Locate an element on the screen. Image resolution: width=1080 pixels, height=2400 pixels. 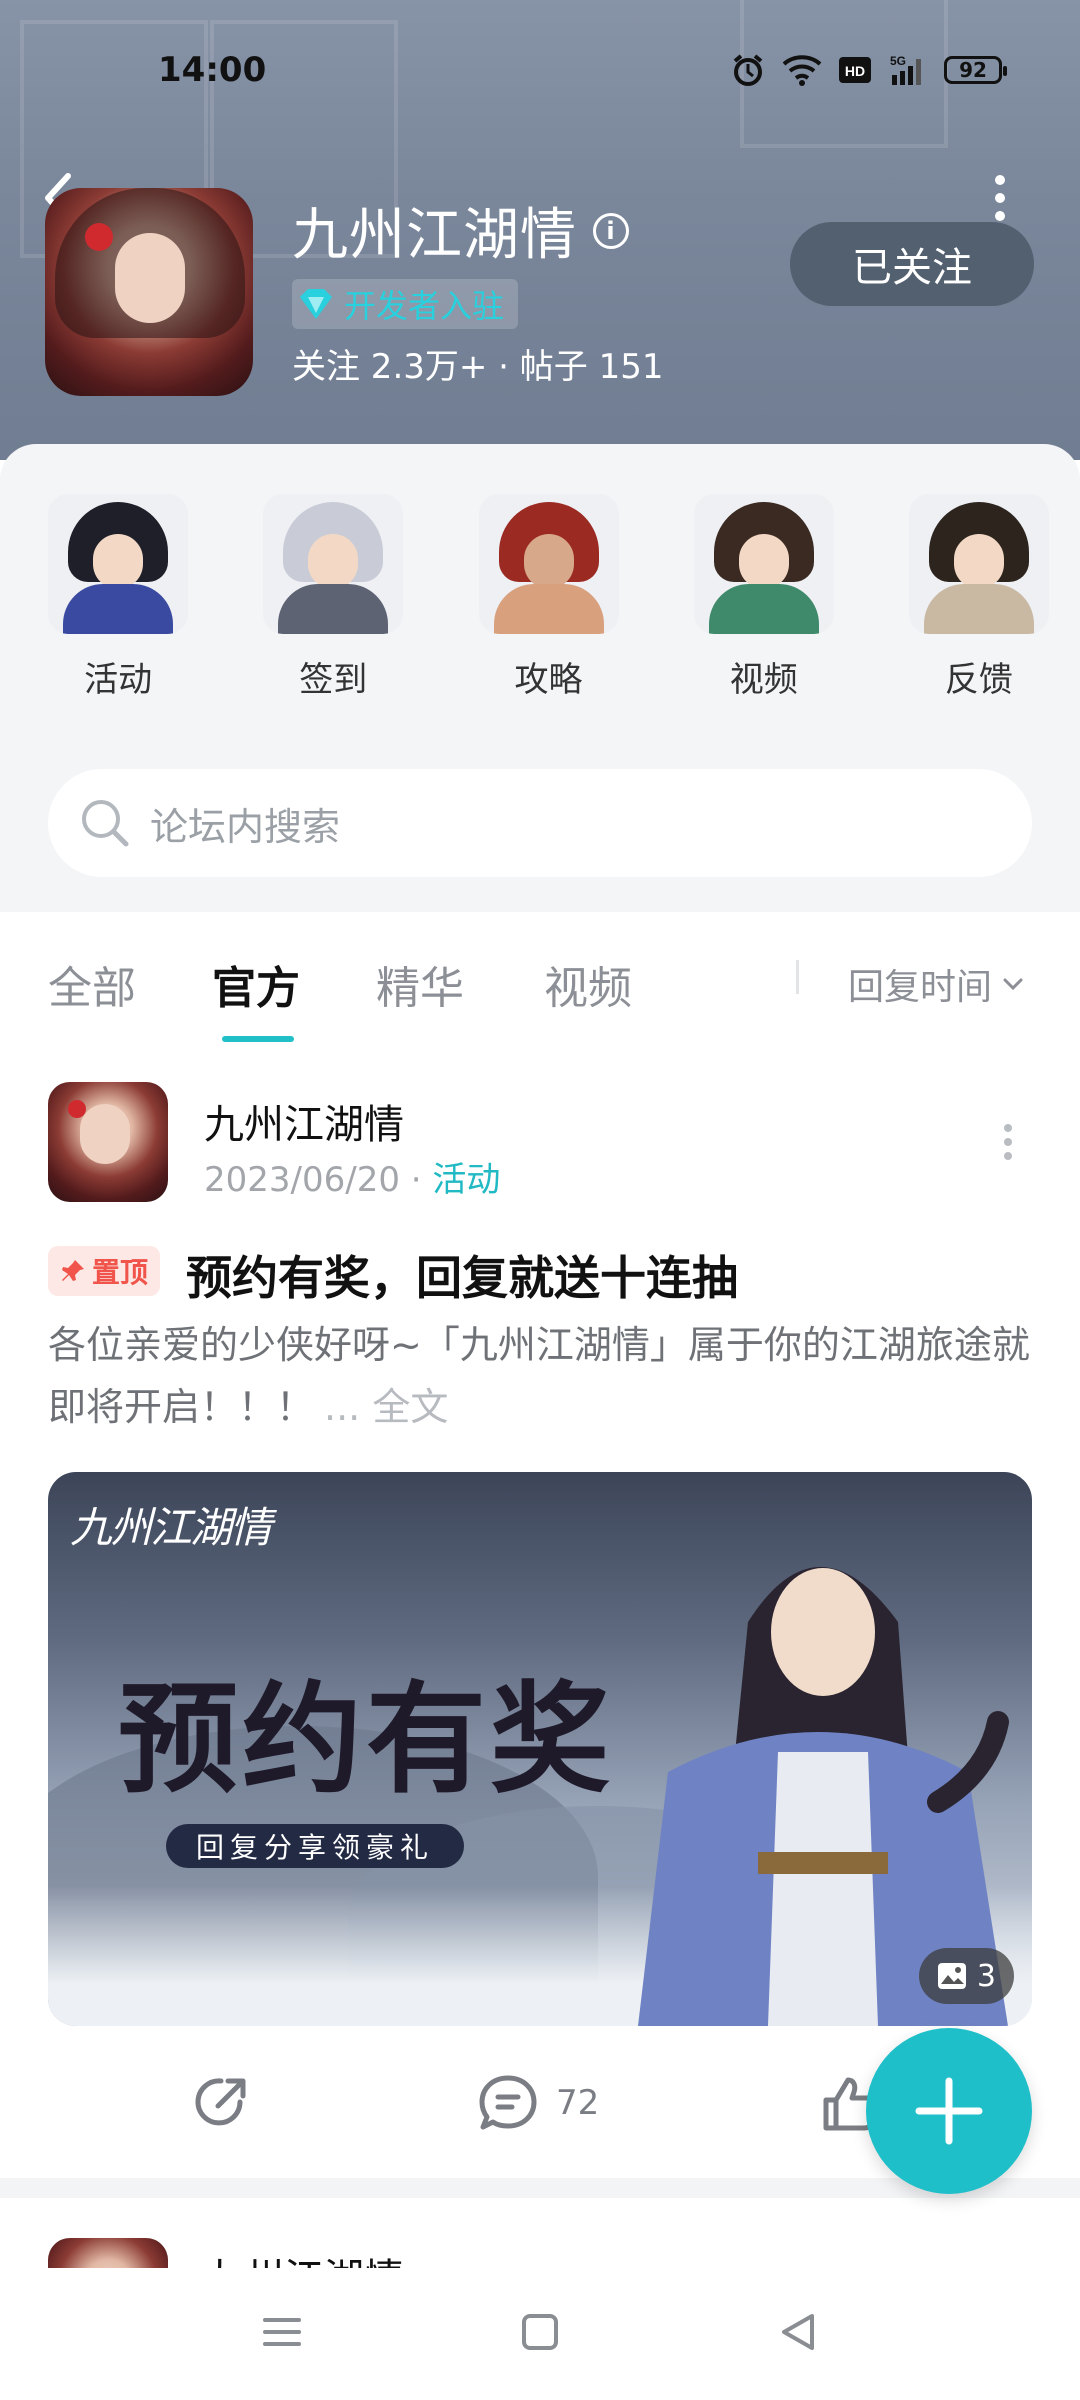
shortcut-label: 签到 is located at coordinates (333, 680).